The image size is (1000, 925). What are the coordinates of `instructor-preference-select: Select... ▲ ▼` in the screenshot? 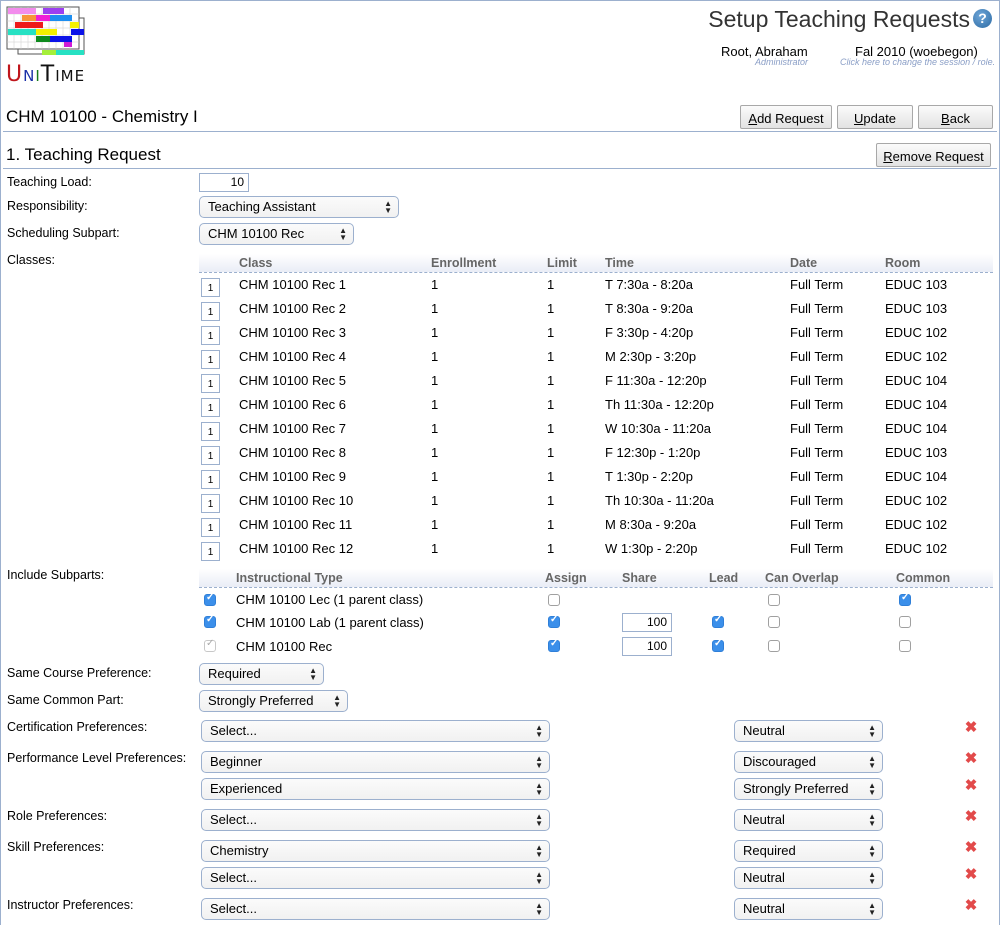 It's located at (375, 909).